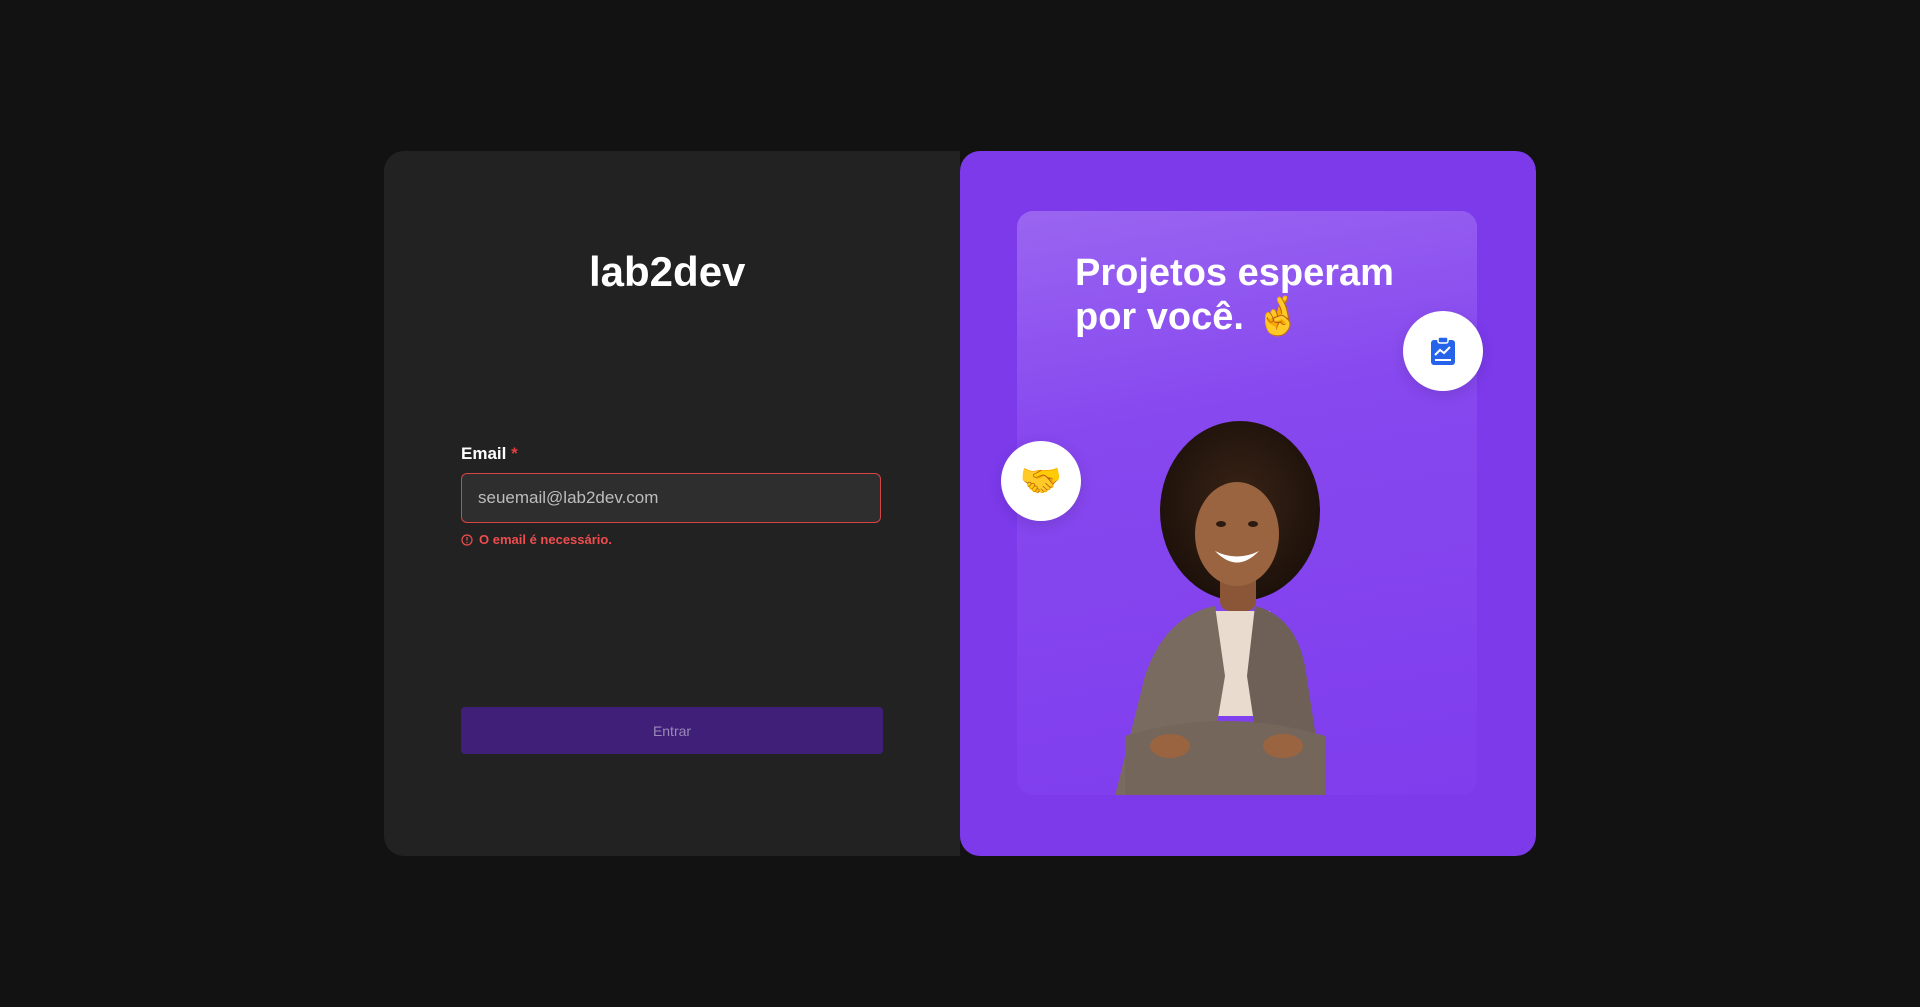  I want to click on crossed-fingers-emoji: 🤞, so click(1278, 317).